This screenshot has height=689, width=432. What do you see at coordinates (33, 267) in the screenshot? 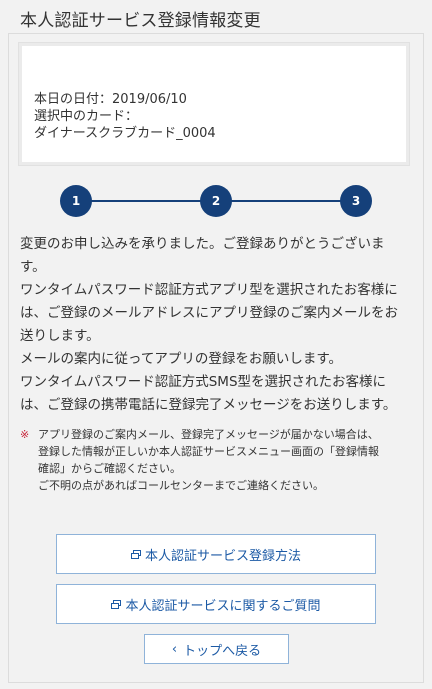
I see `message-line: す。` at bounding box center [33, 267].